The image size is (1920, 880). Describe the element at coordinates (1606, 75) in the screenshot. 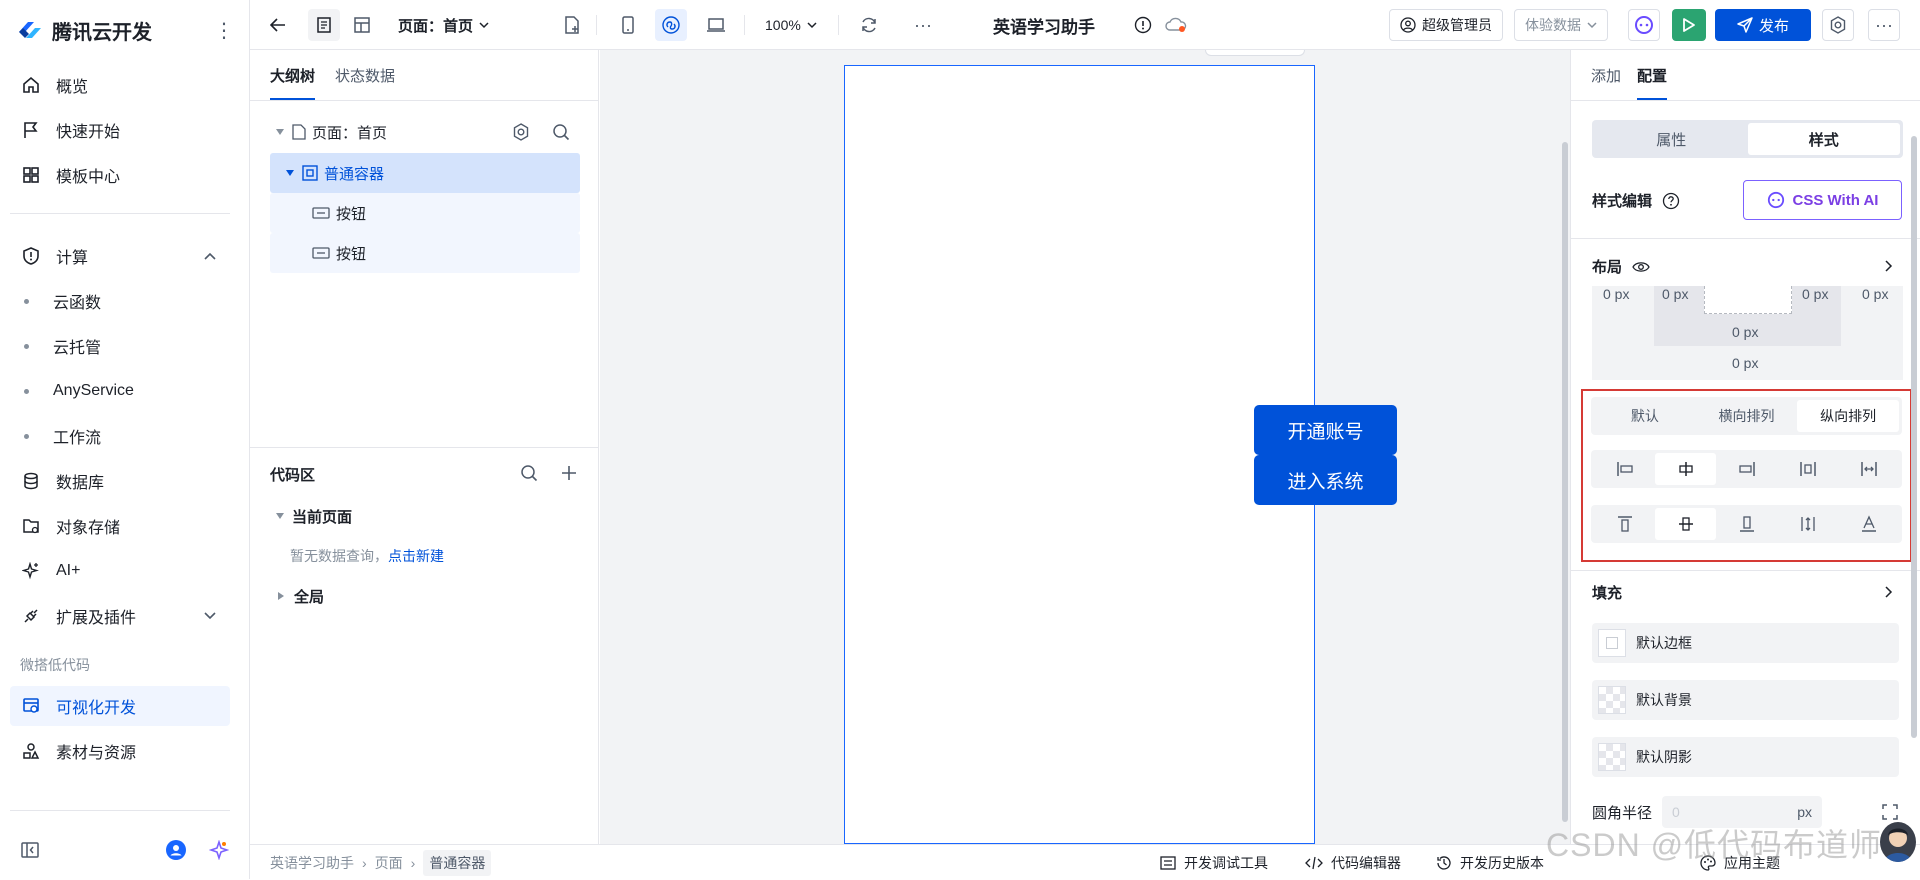

I see `tab-add: 添加` at that location.